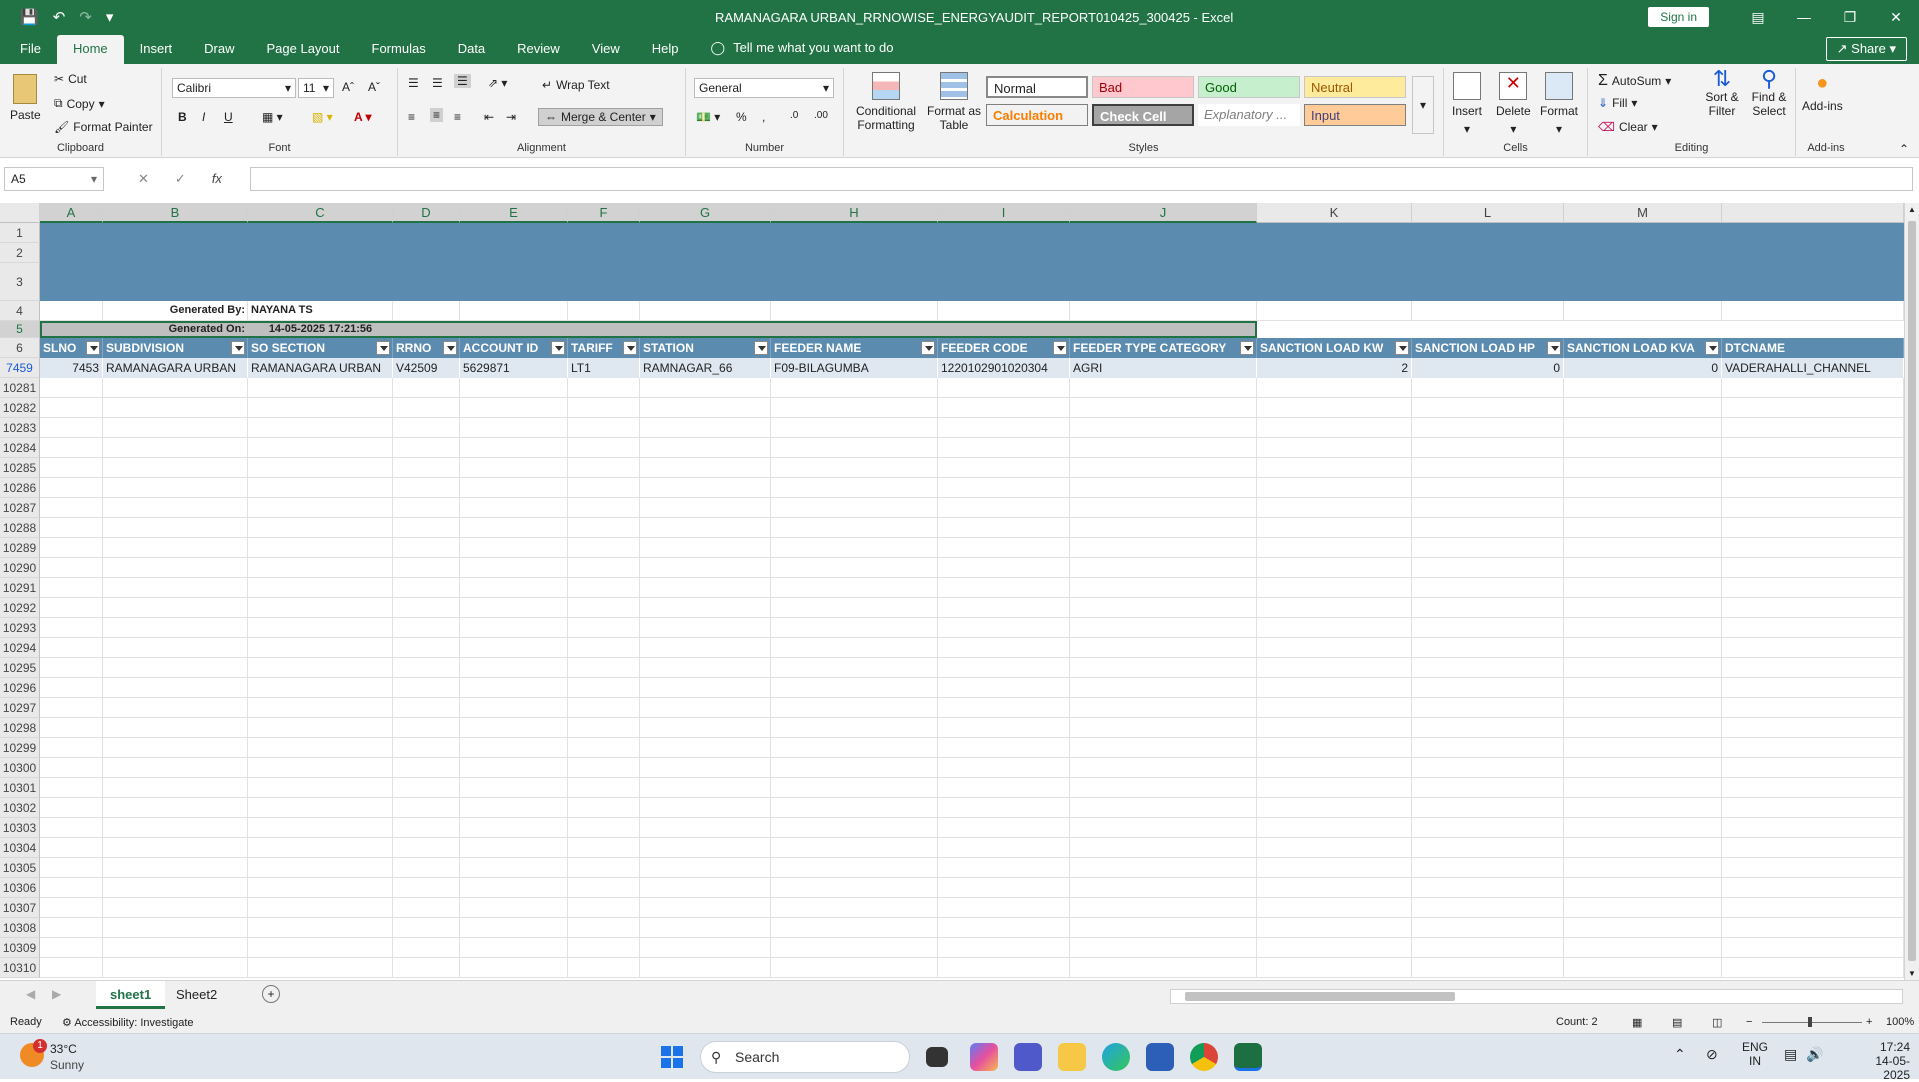 The width and height of the screenshot is (1919, 1082). What do you see at coordinates (320, 368) in the screenshot?
I see `table-cell: RAMANAGARA URBAN` at bounding box center [320, 368].